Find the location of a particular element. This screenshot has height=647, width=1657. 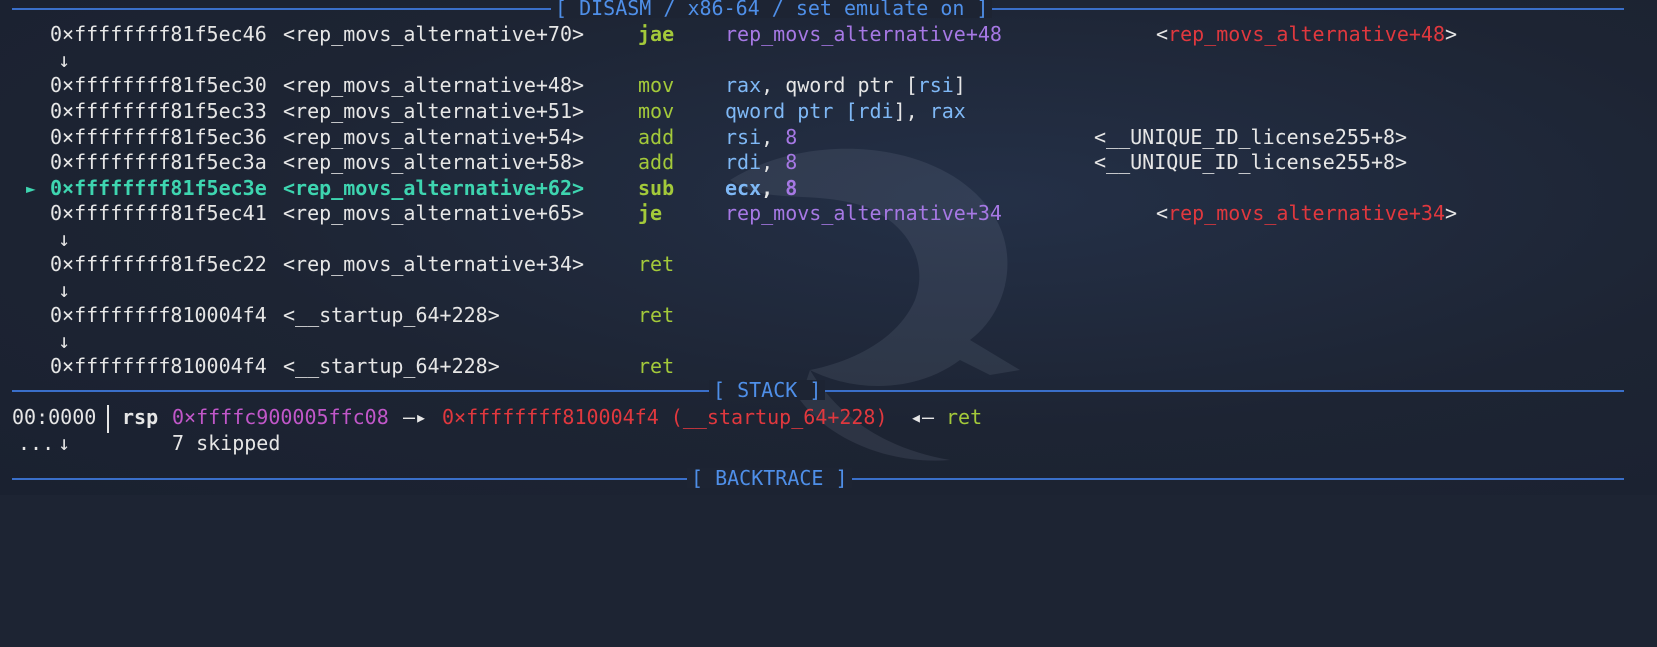

stack-pointer: 0×ffffc900005ffc08 is located at coordinates (280, 417).